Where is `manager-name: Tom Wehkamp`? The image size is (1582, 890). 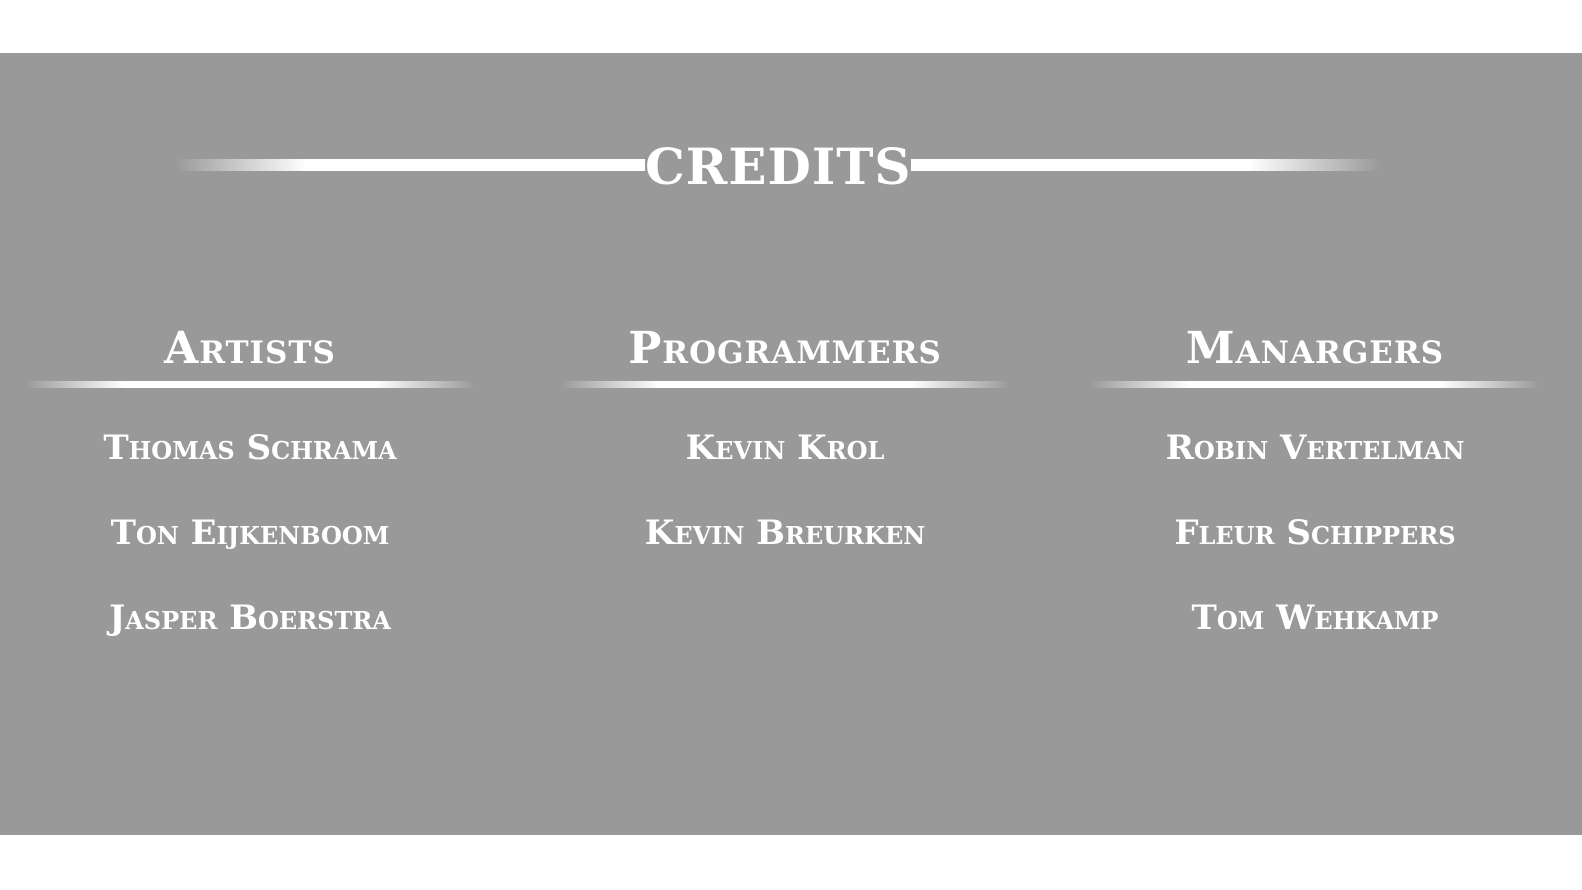
manager-name: Tom Wehkamp is located at coordinates (1315, 618).